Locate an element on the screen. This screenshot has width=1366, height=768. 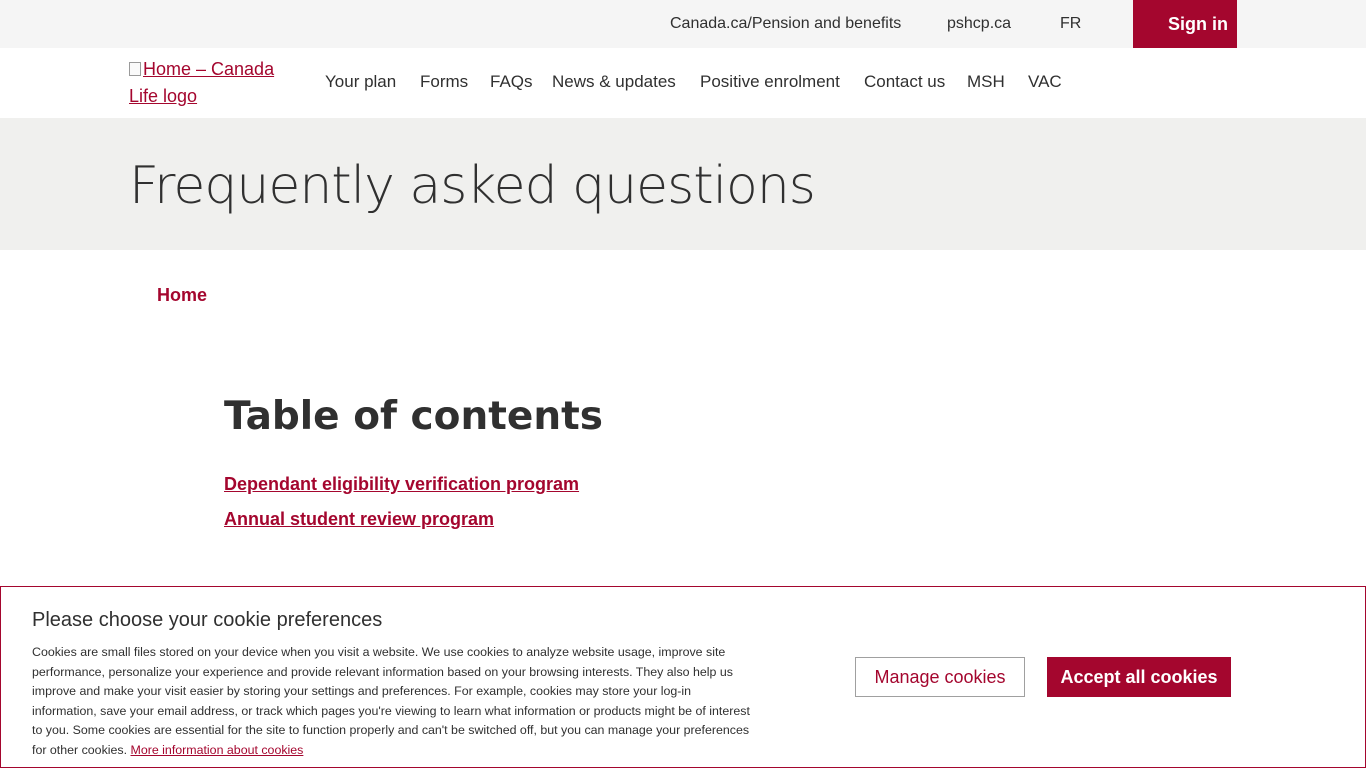
nav-item-forms: Forms is located at coordinates (444, 82).